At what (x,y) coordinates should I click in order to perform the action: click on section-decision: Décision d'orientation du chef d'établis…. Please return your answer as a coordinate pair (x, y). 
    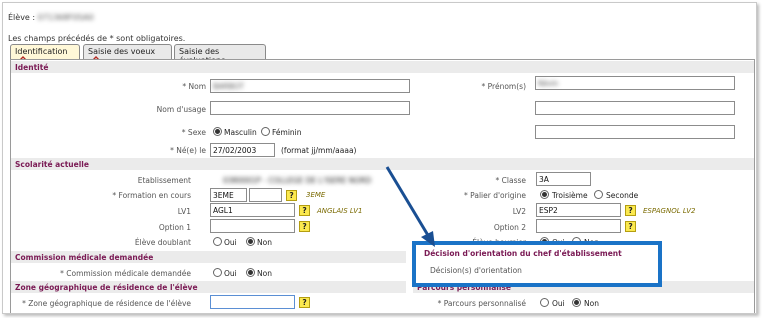
    Looking at the image, I should click on (523, 253).